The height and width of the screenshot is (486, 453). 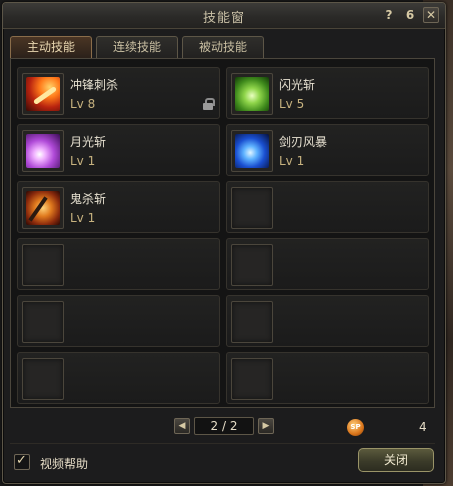 I want to click on tab-active-skills: 主动技能, so click(x=51, y=47).